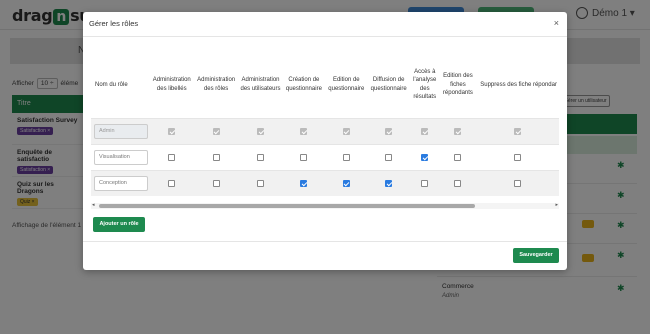 Image resolution: width=650 pixels, height=334 pixels. I want to click on role-name-input: Conception, so click(121, 183).